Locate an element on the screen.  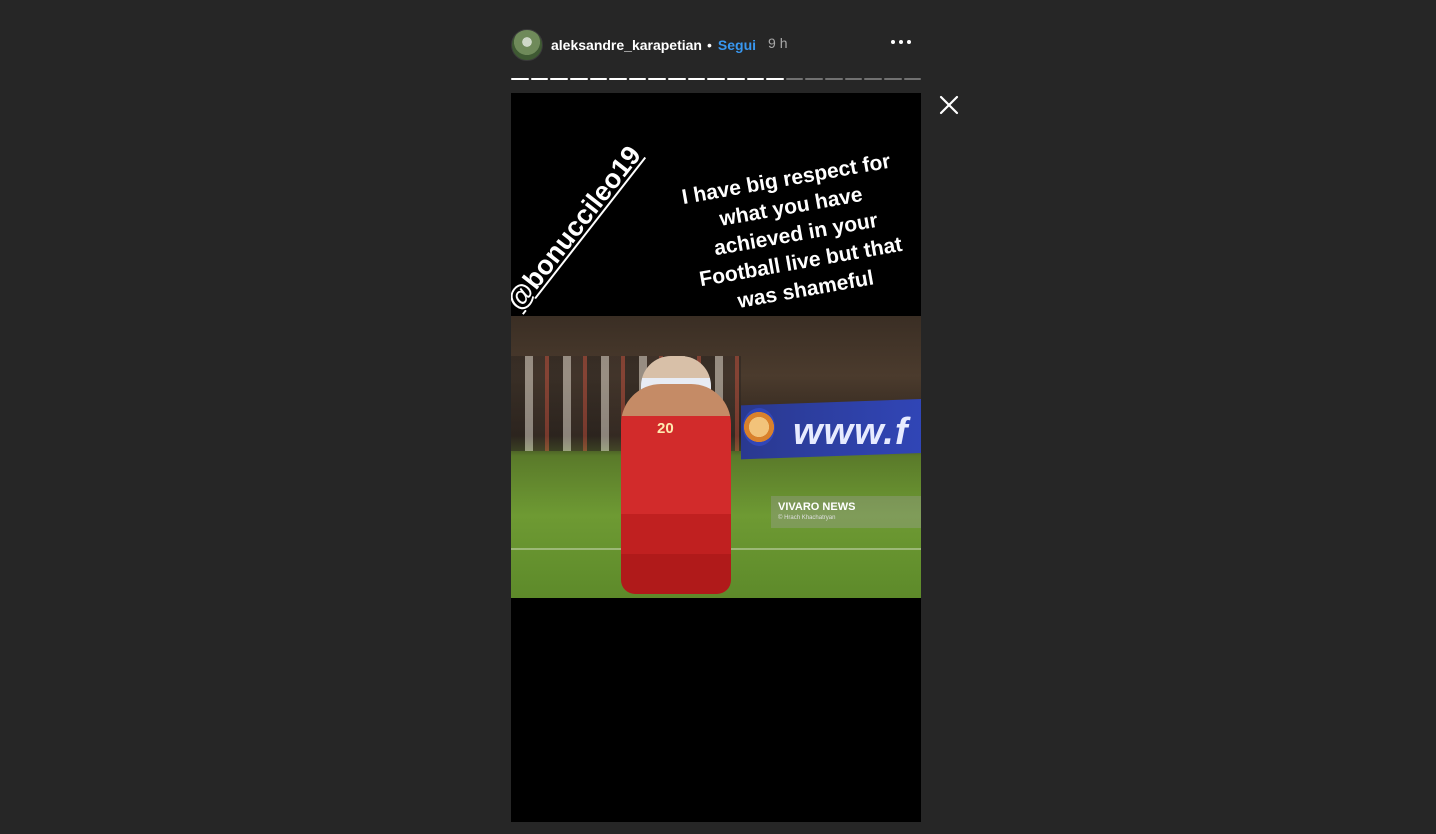
player-red-kit is located at coordinates (676, 489).